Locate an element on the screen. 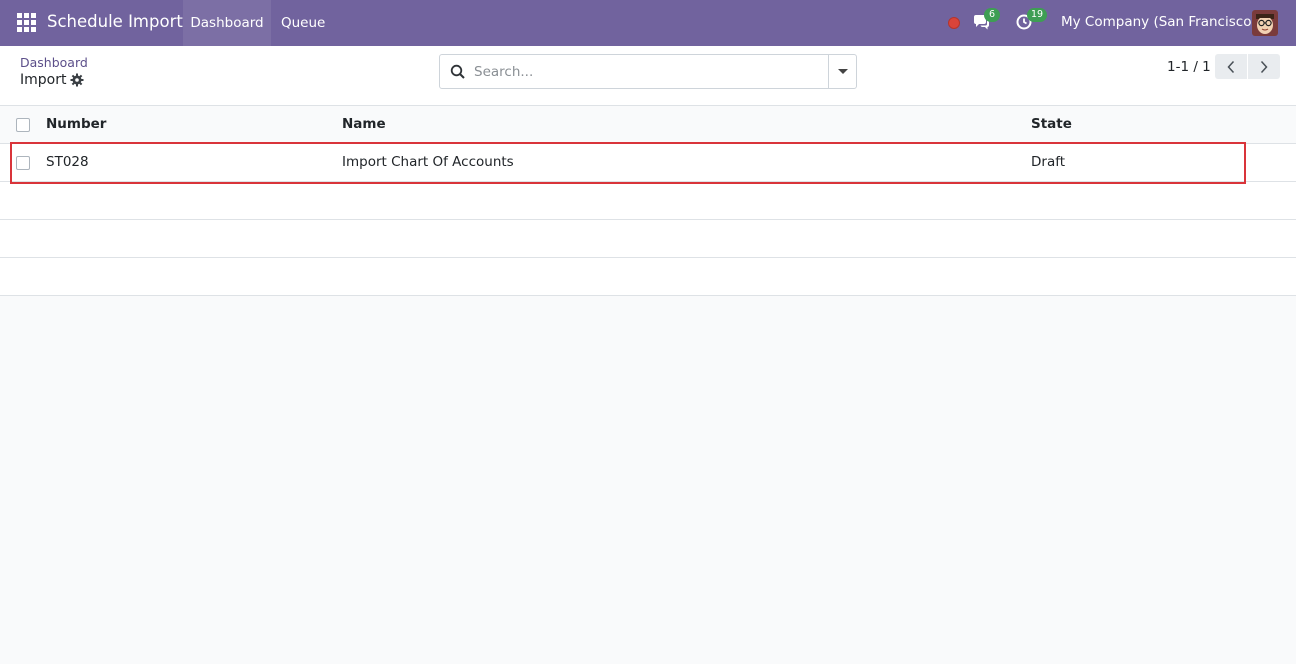  row-checkbox is located at coordinates (23, 163).